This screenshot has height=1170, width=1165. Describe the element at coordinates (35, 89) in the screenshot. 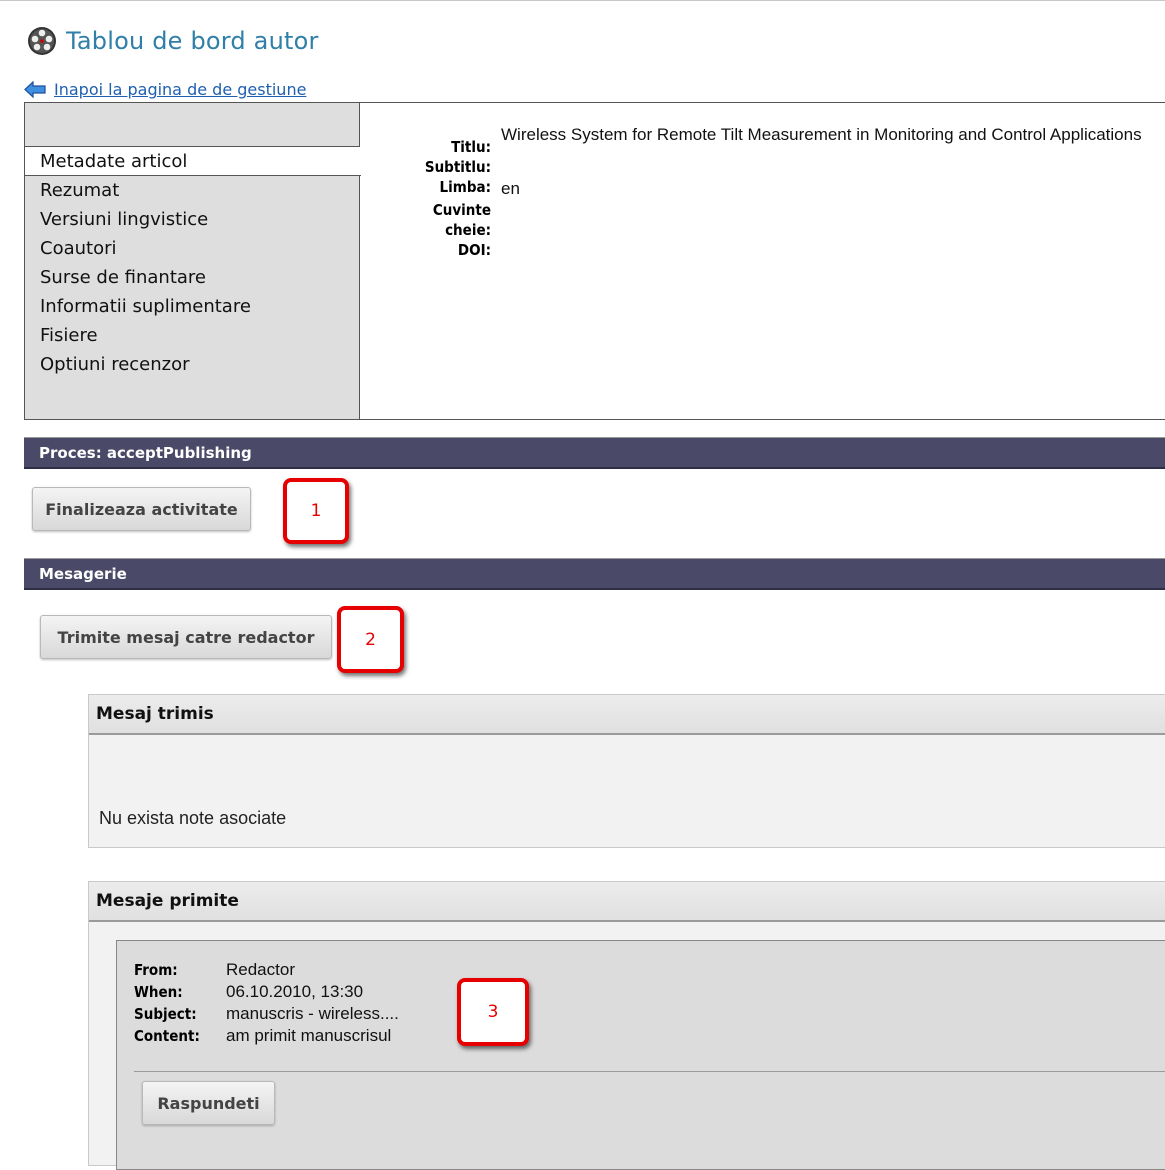

I see `arrow-left-icon` at that location.